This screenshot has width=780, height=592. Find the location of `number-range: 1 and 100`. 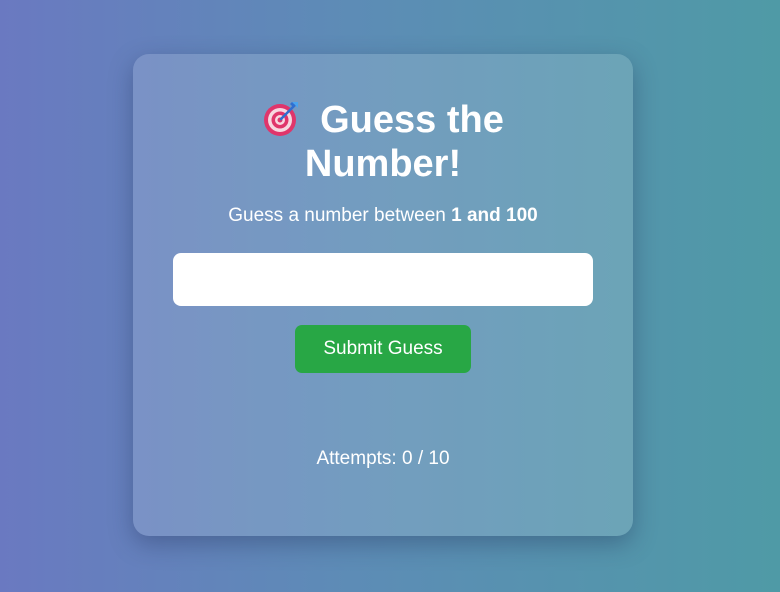

number-range: 1 and 100 is located at coordinates (494, 215).